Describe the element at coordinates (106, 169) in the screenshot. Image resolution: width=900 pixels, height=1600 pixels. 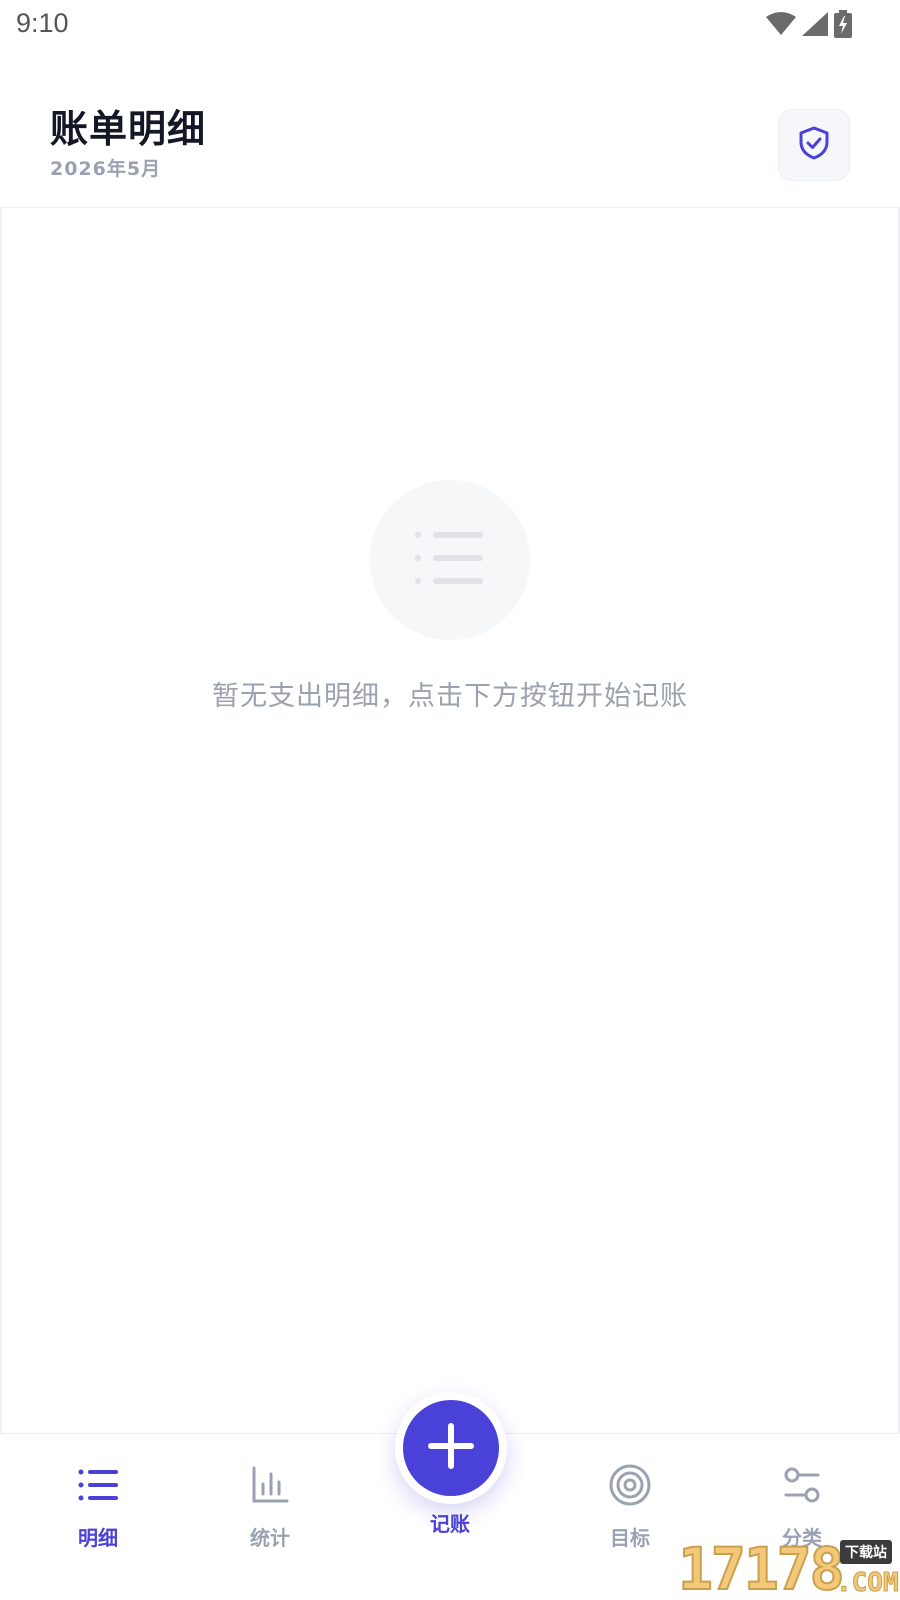
I see `page-subtitle: 2026年5月` at that location.